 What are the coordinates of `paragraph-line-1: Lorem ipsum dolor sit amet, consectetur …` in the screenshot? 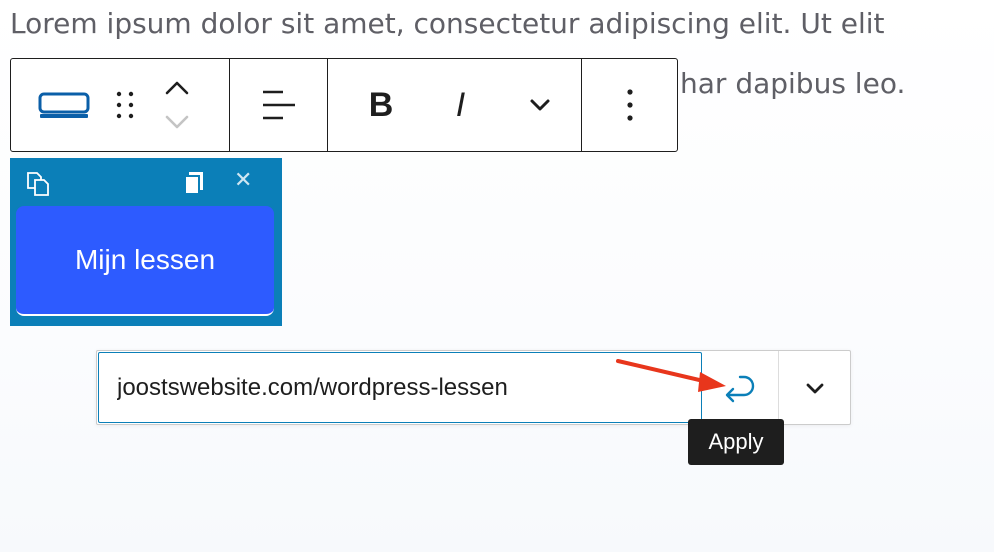 It's located at (447, 23).